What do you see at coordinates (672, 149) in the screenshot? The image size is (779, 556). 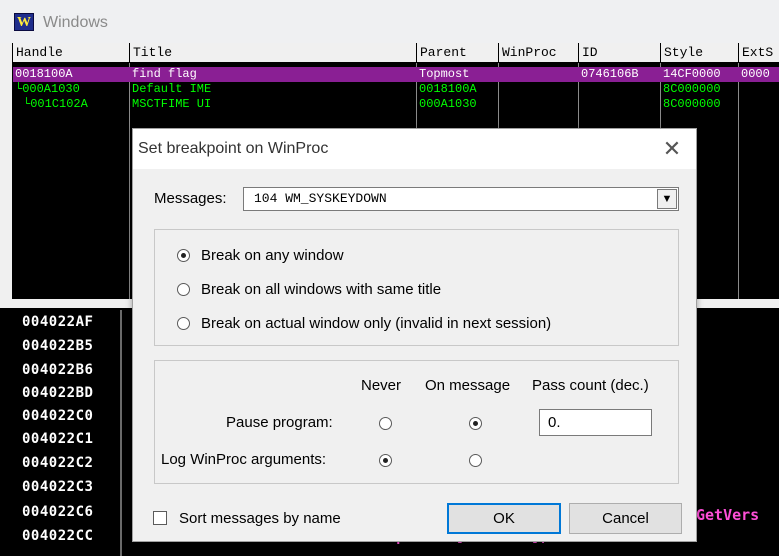 I see `close-icon: ✕` at bounding box center [672, 149].